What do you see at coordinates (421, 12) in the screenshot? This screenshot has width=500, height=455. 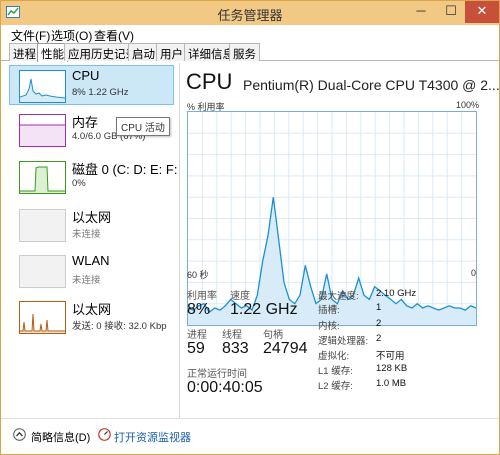 I see `minimize-button: ─` at bounding box center [421, 12].